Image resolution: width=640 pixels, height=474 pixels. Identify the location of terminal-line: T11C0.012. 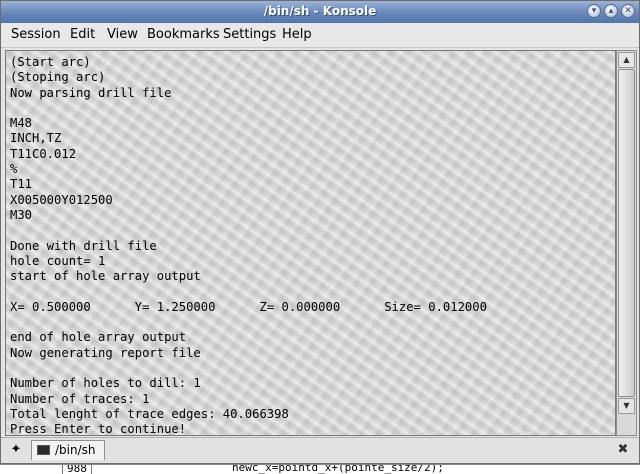
(43, 153).